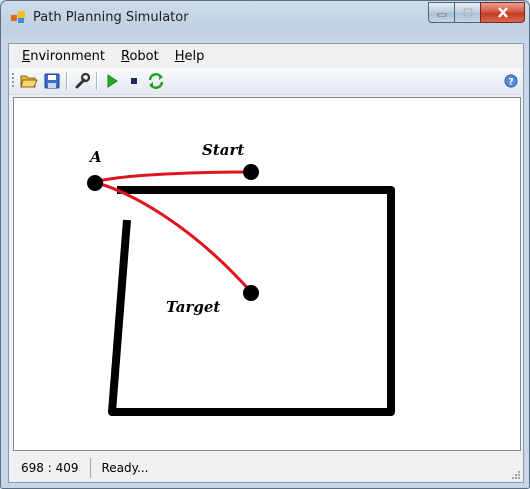 The height and width of the screenshot is (489, 530). I want to click on start-point, so click(251, 172).